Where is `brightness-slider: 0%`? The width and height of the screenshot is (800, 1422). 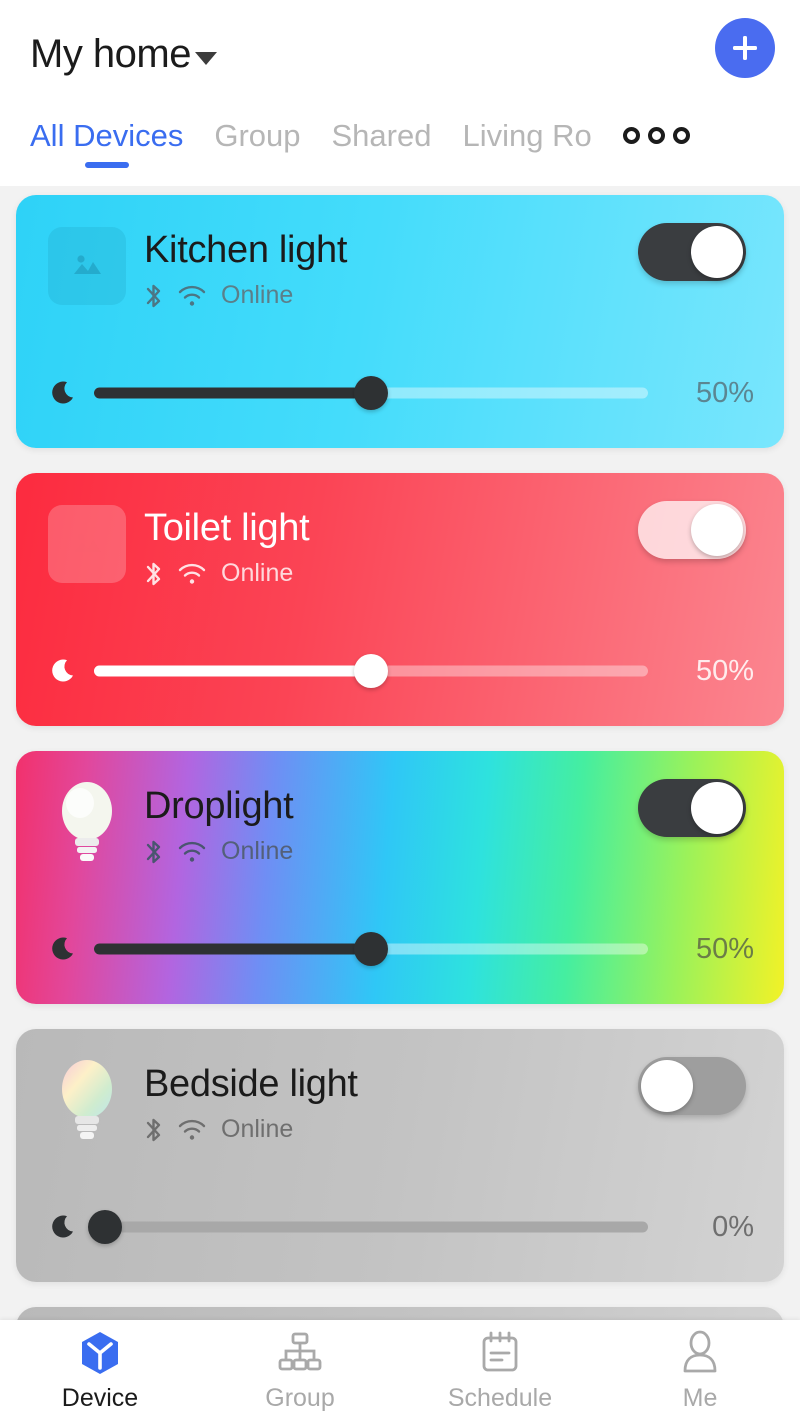 brightness-slider: 0% is located at coordinates (401, 1227).